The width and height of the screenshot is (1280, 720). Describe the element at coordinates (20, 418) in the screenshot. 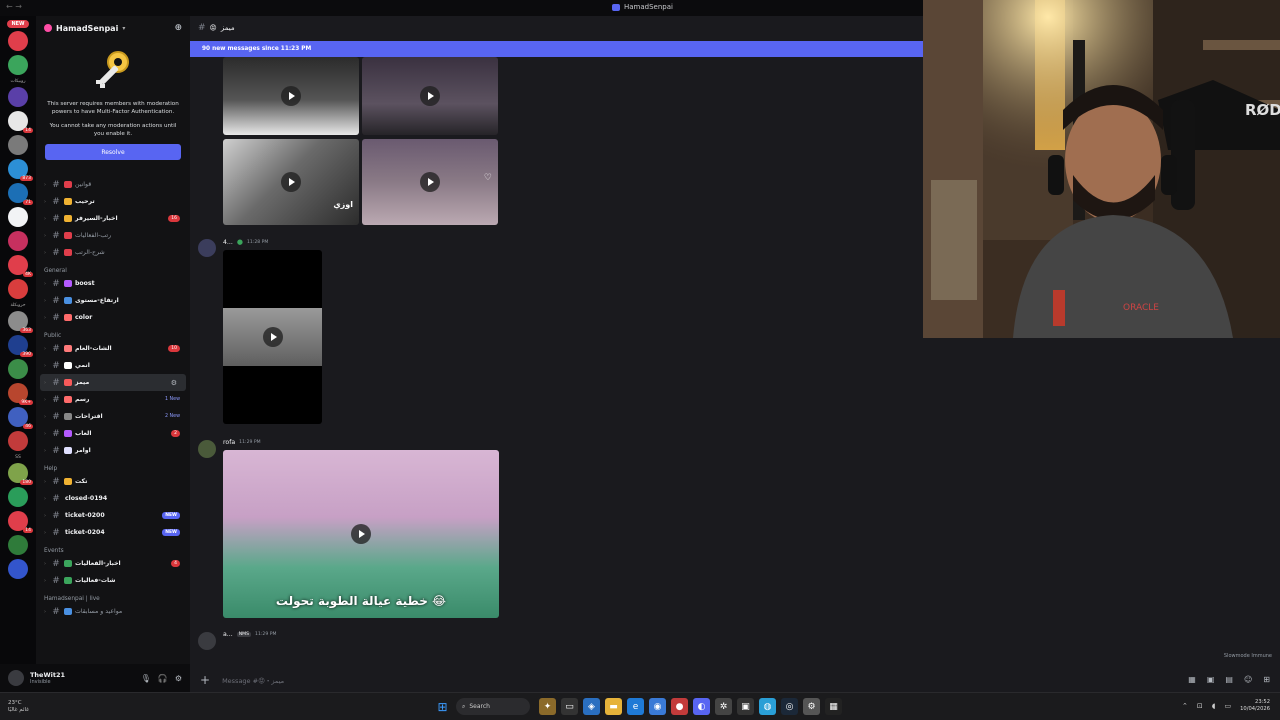

I see `server-icon: 46` at that location.